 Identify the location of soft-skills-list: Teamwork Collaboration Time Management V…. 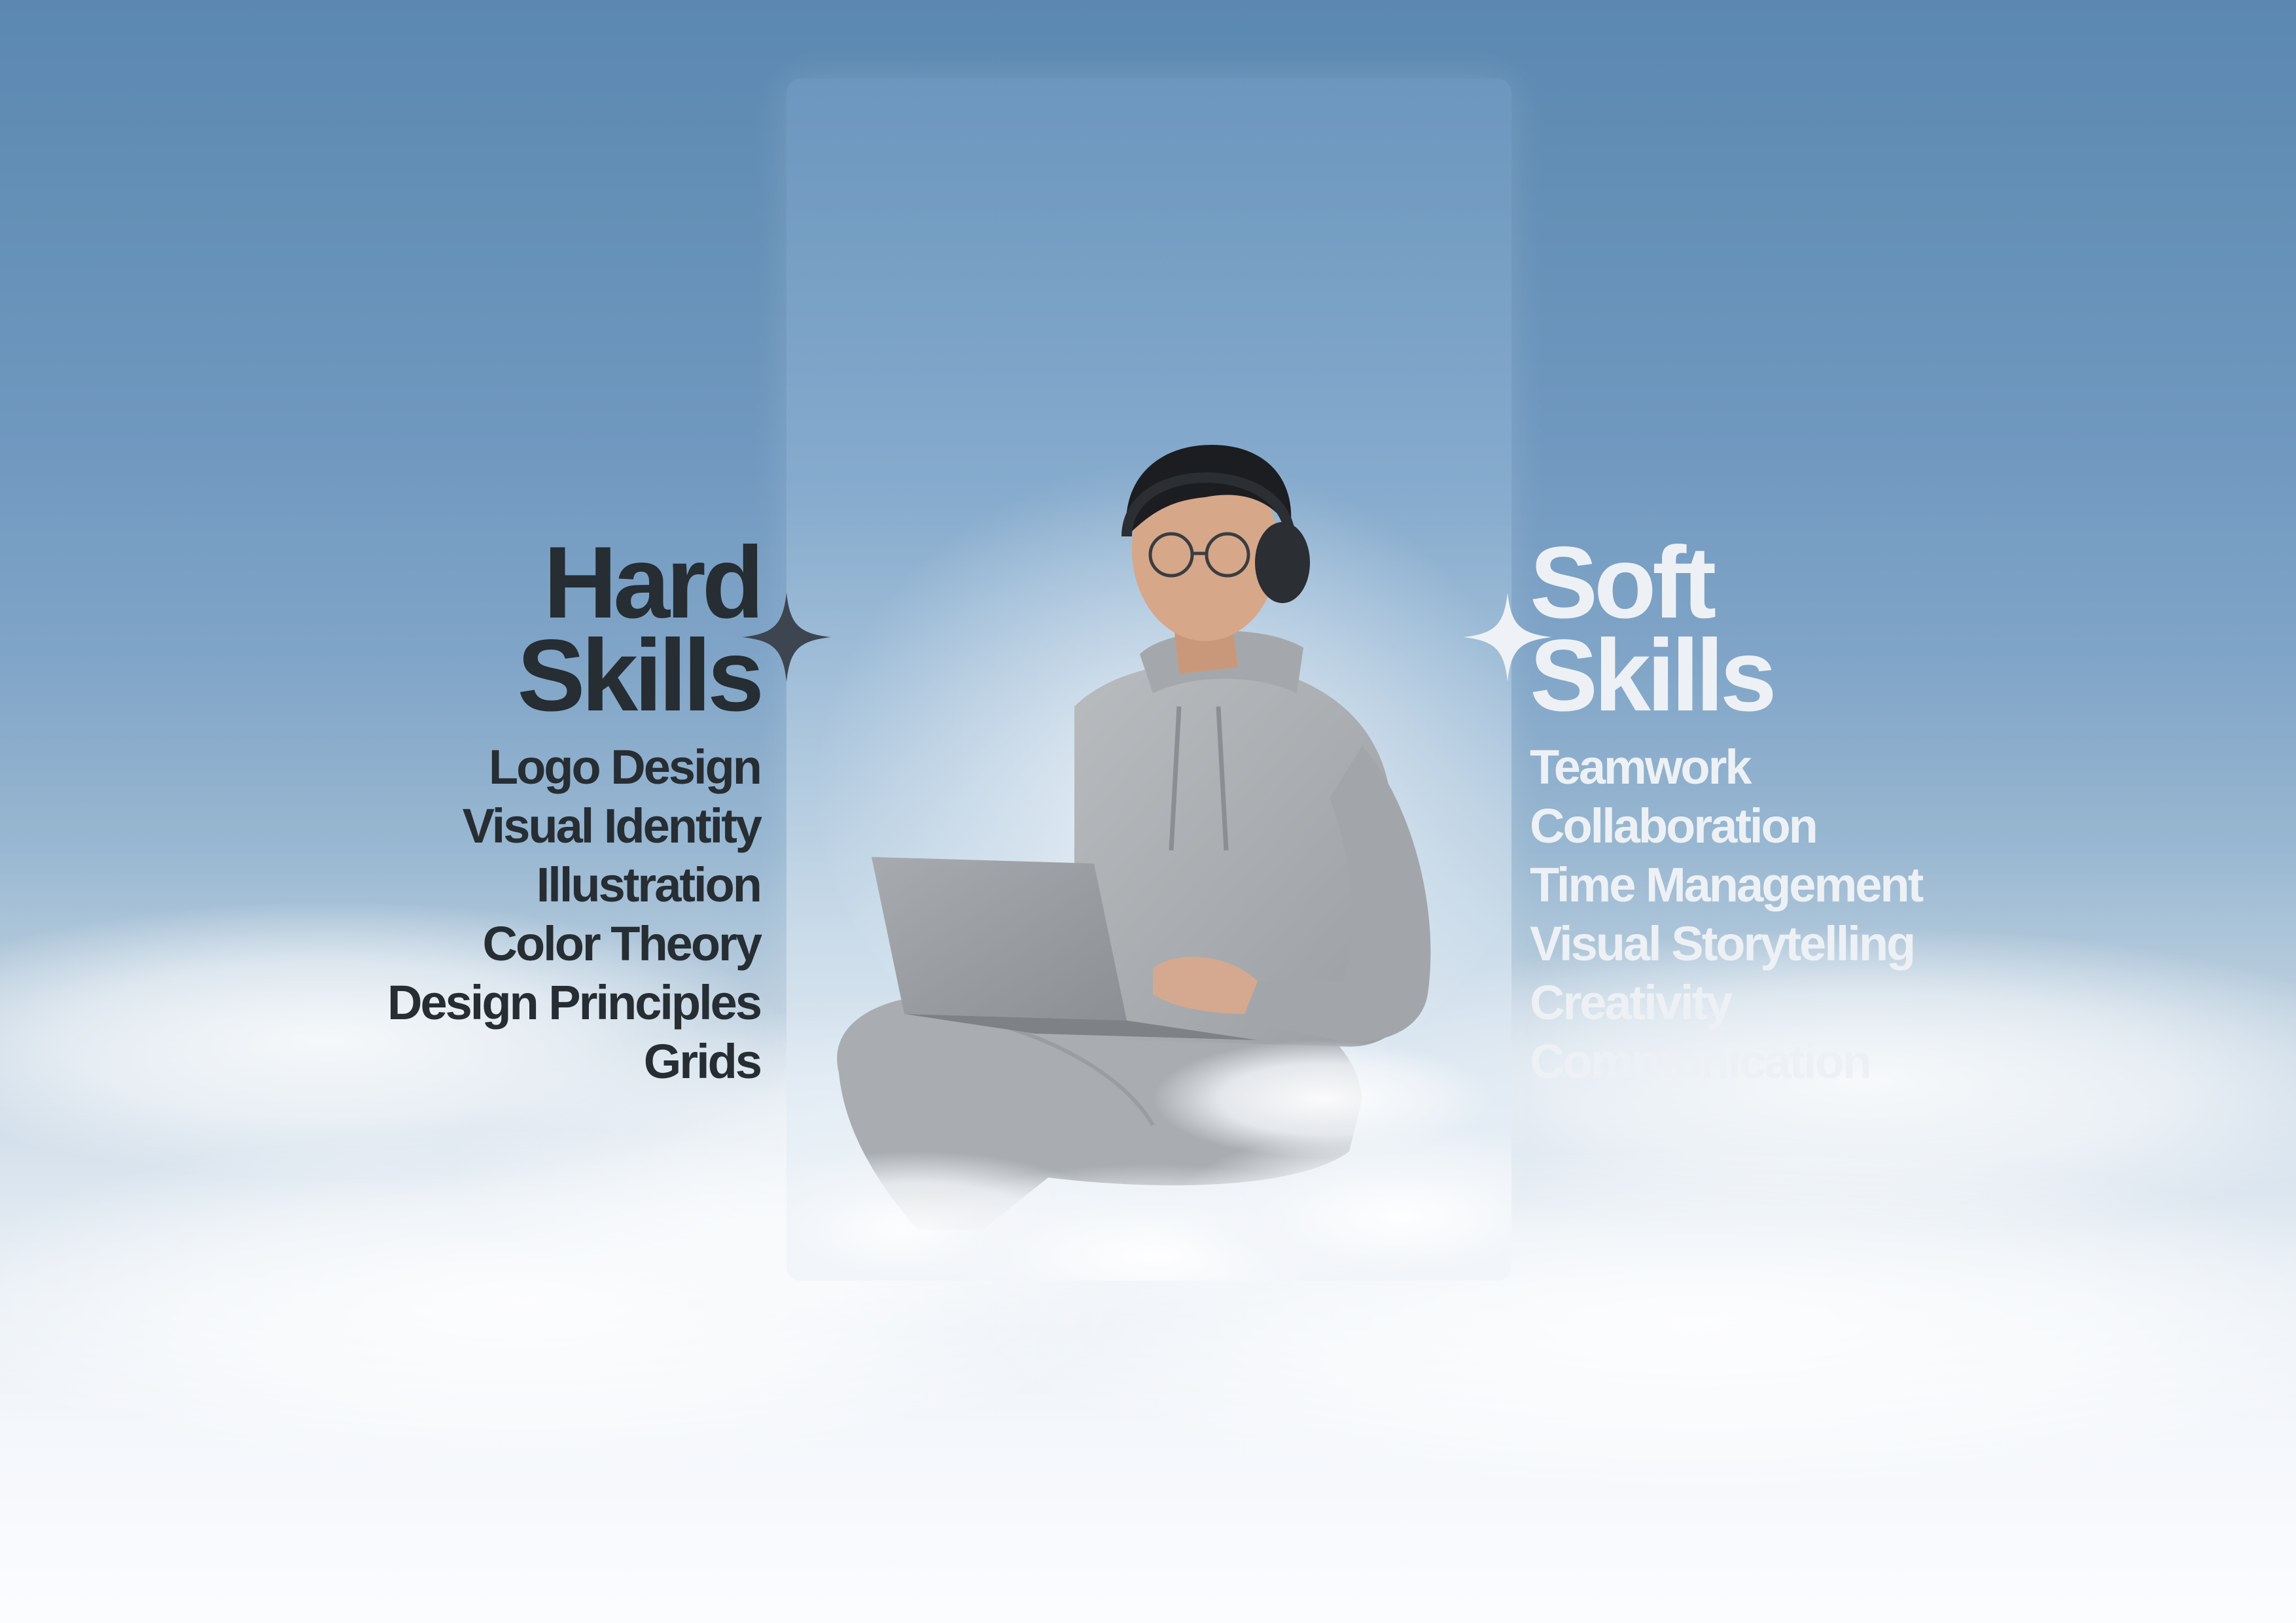
(1727, 915).